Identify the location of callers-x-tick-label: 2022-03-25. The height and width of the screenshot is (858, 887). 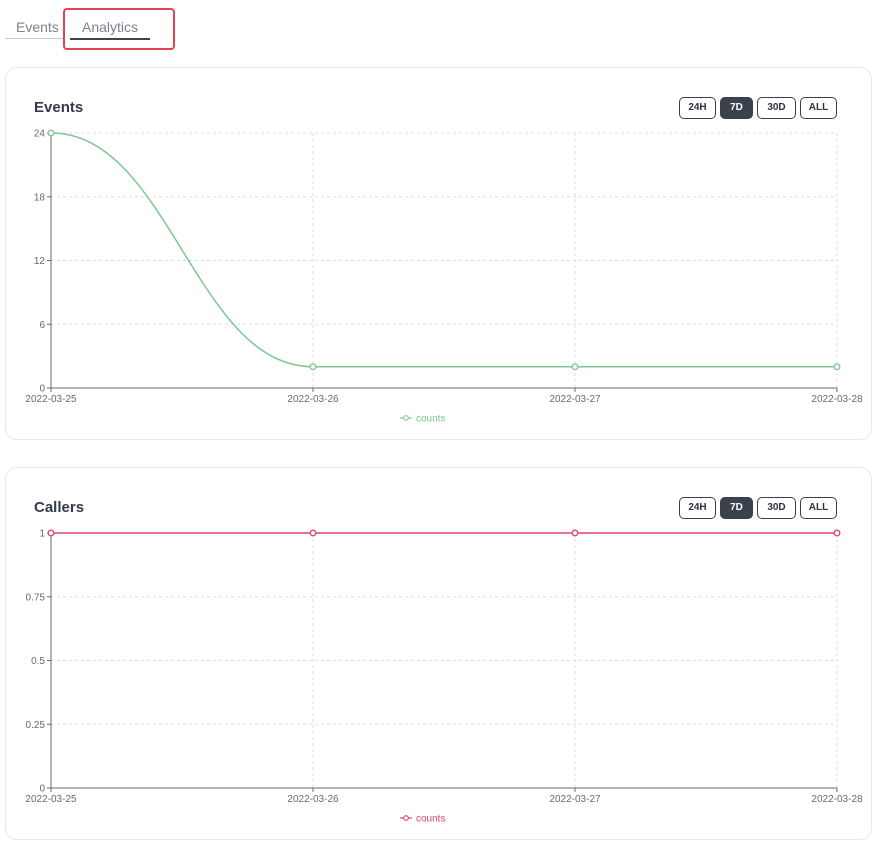
(51, 799).